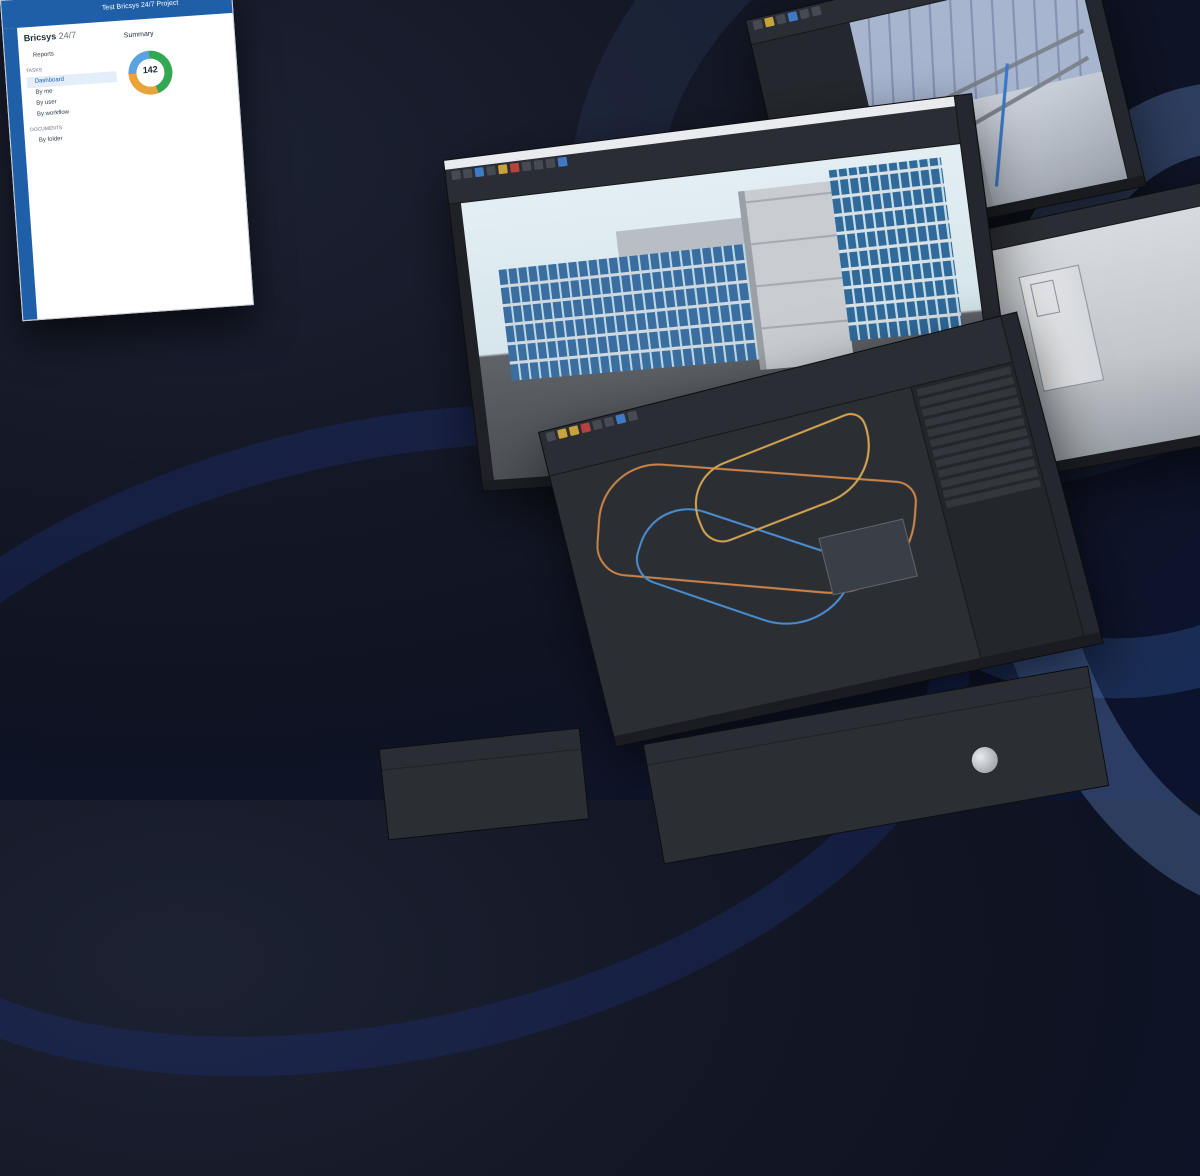  What do you see at coordinates (484, 784) in the screenshot?
I see `cad-window-partial` at bounding box center [484, 784].